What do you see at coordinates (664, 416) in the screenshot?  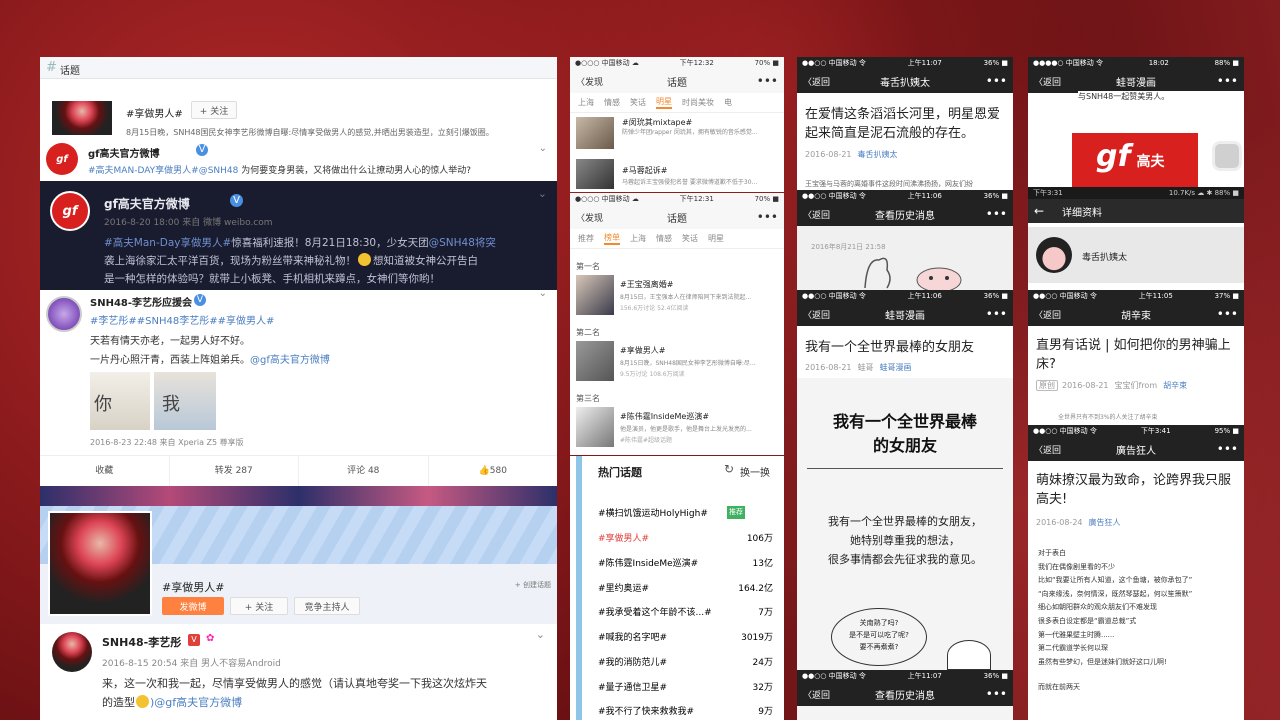 I see `topic-title: #陈伟霆InsideMe巡演#` at bounding box center [664, 416].